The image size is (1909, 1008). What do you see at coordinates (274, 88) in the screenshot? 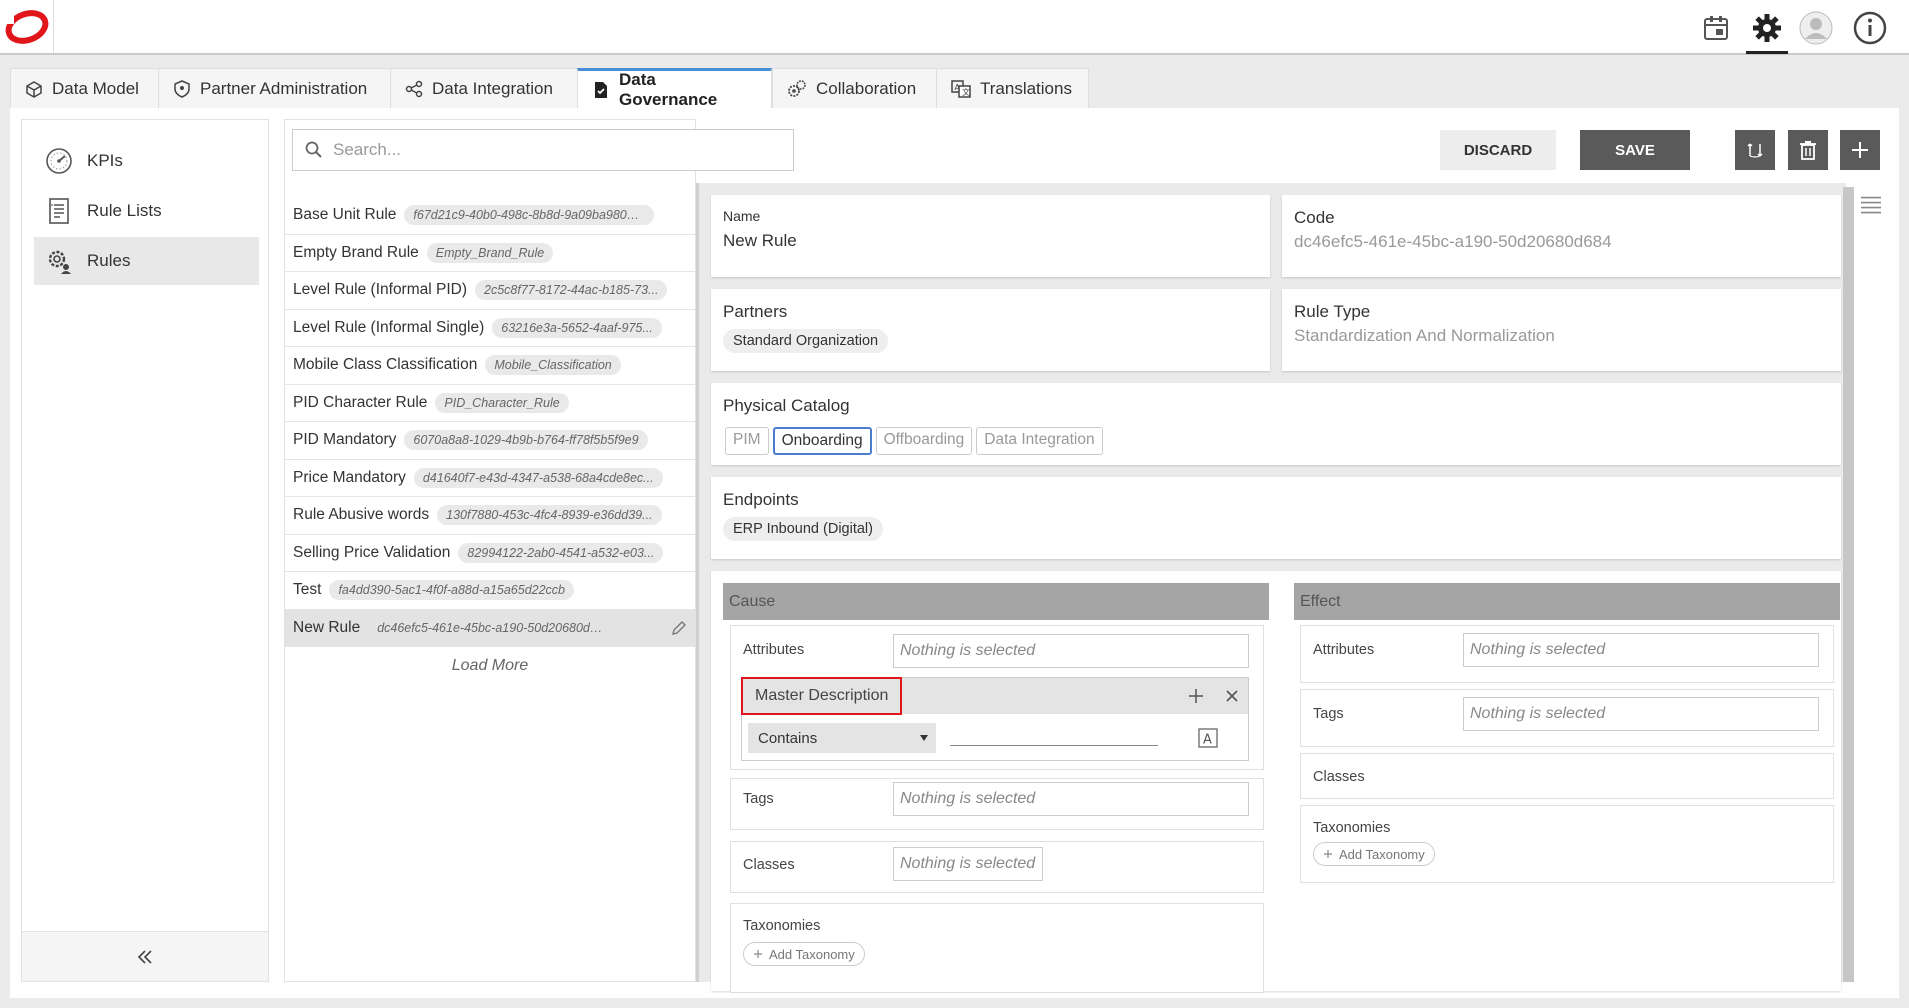
I see `tab-partner-administration: Partner Administration` at bounding box center [274, 88].